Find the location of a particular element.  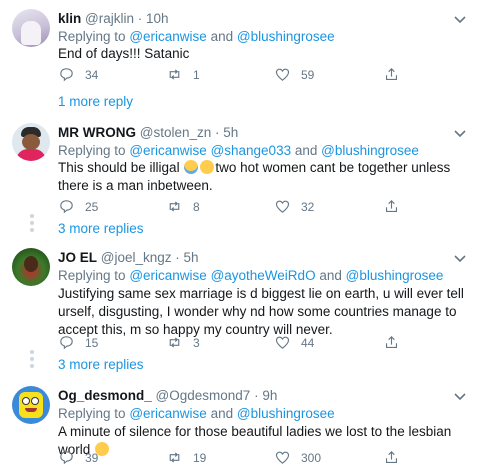

like-count: 44 is located at coordinates (308, 342).